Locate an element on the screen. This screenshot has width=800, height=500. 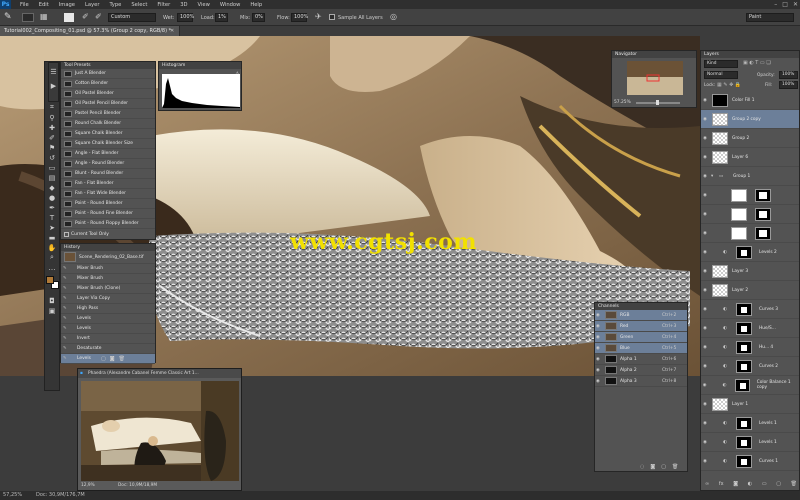
layer-blend-mode: Normal is located at coordinates (721, 75).